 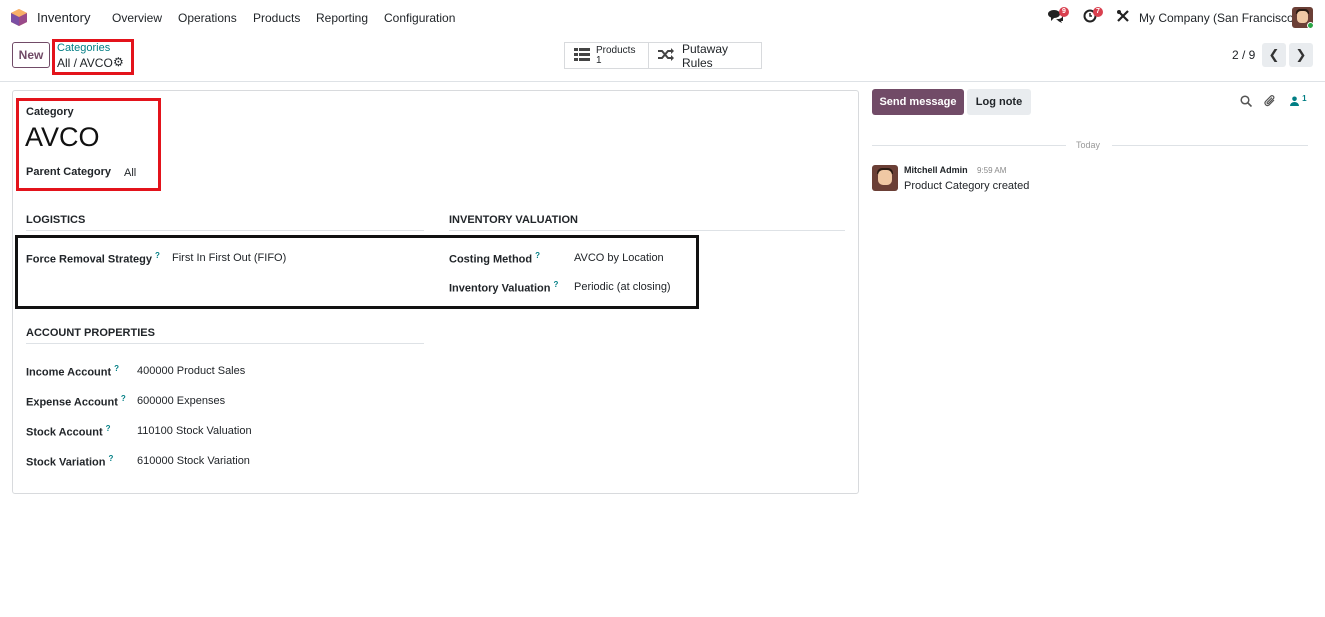 What do you see at coordinates (191, 371) in the screenshot?
I see `income-account-field: 400000 Product Sales` at bounding box center [191, 371].